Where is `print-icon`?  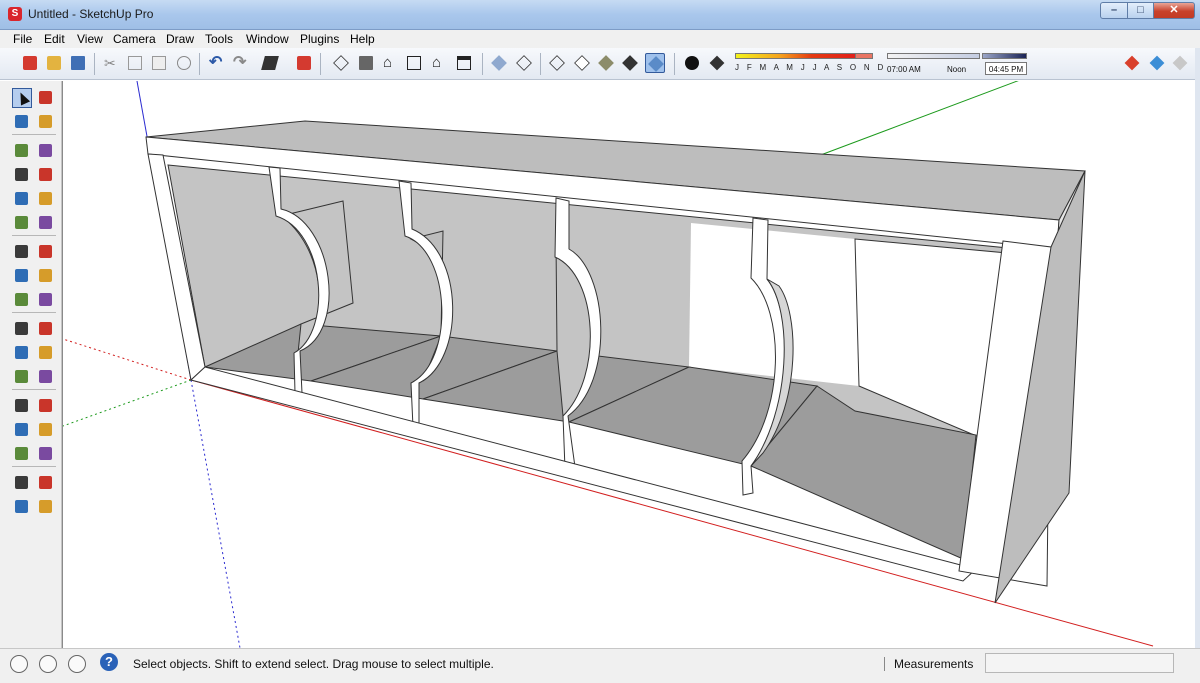
print-icon is located at coordinates (270, 63).